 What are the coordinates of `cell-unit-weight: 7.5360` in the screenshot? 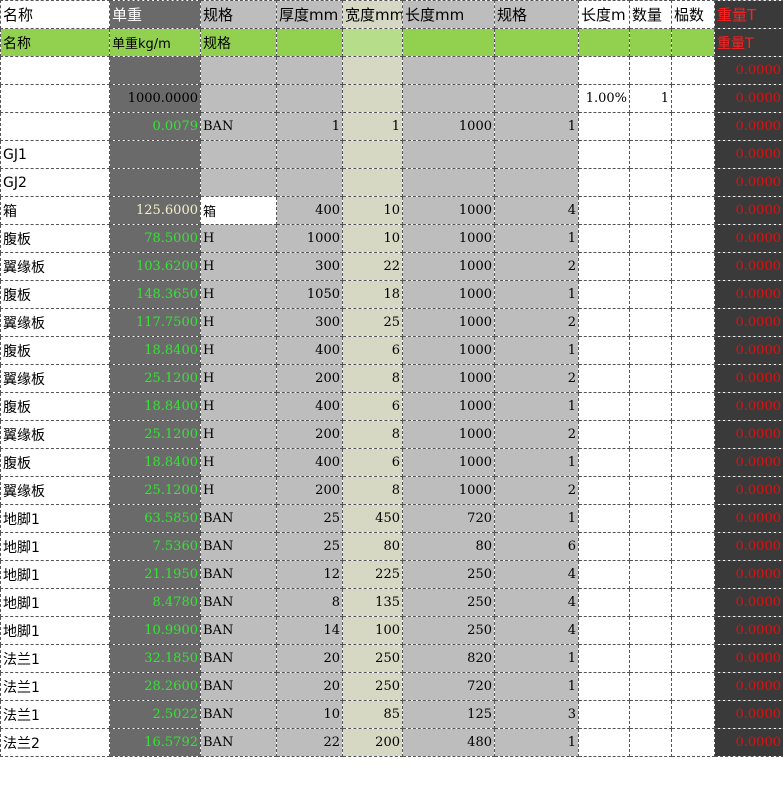 It's located at (155, 546).